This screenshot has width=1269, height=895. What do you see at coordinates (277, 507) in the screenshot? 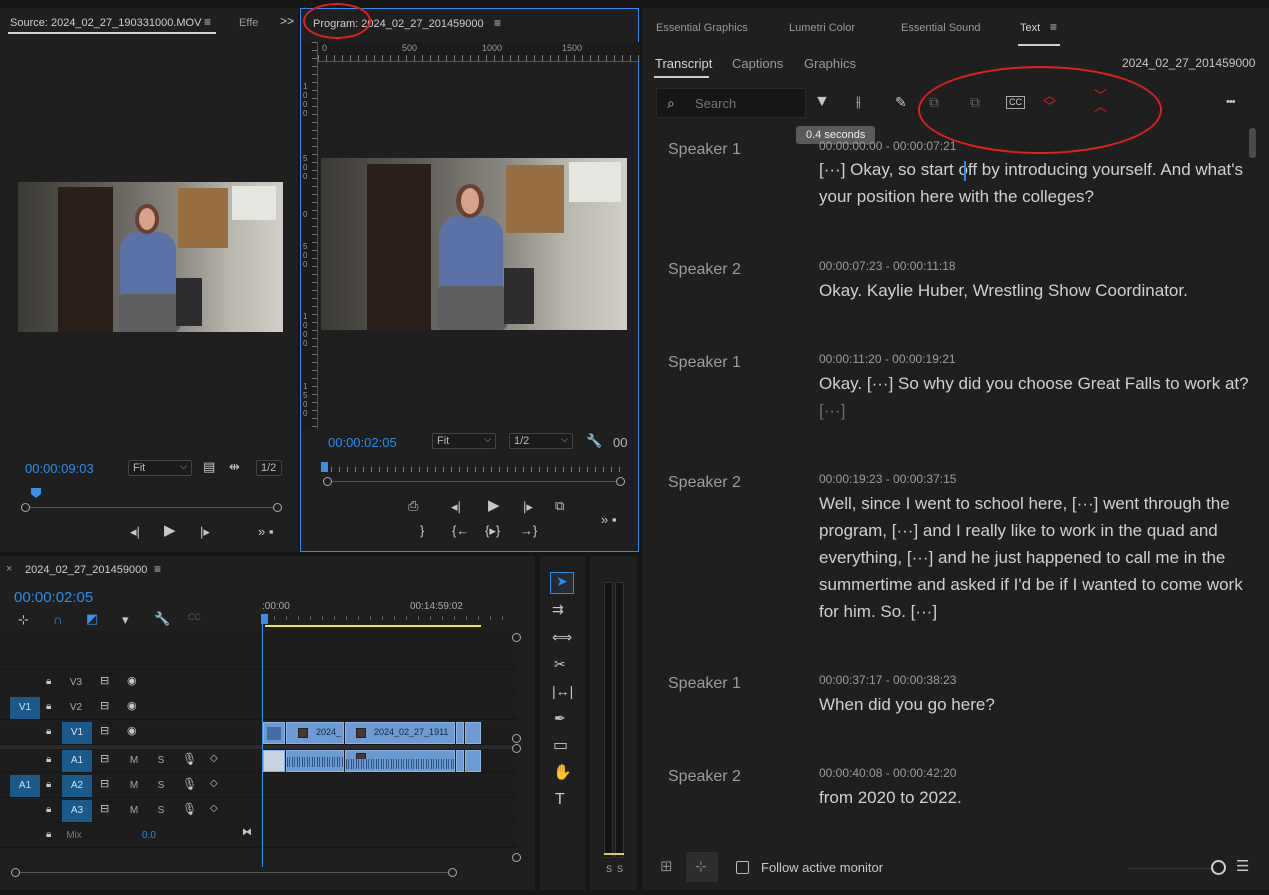
I see `source-zoom-right-handle` at bounding box center [277, 507].